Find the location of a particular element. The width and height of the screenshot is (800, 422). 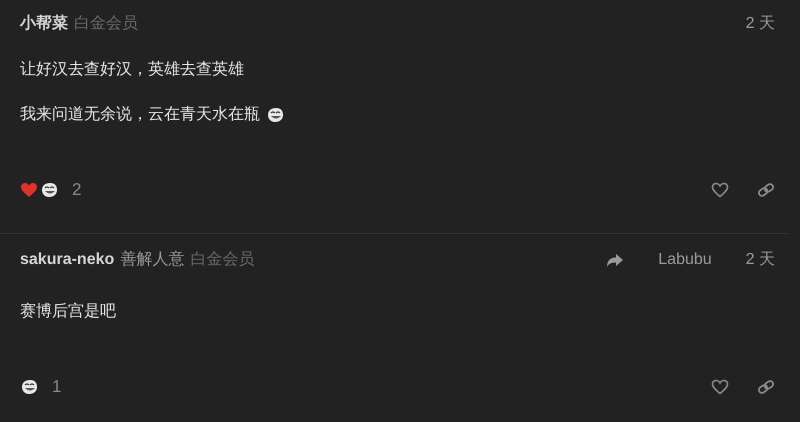

user-title: 善解人意 is located at coordinates (152, 259).